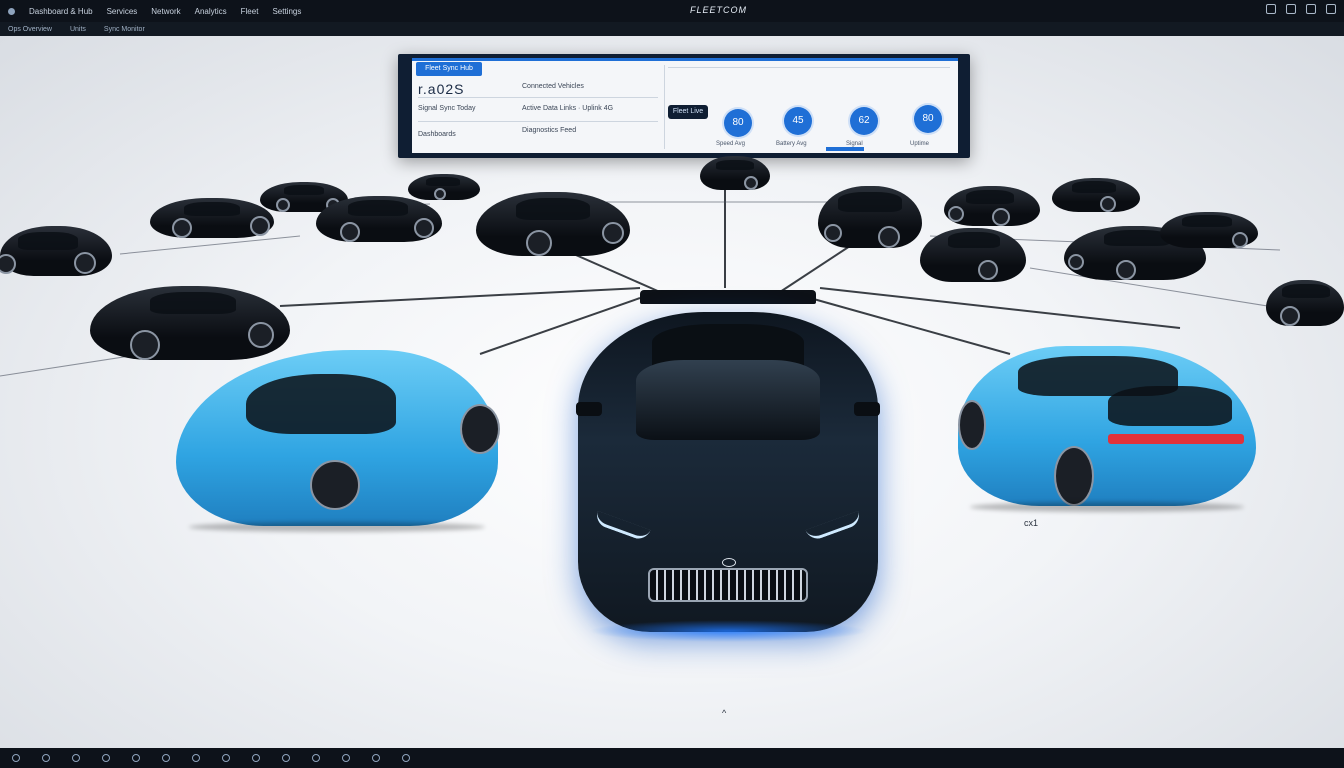 This screenshot has height=768, width=1344. What do you see at coordinates (1291, 9) in the screenshot?
I see `notification-icon` at bounding box center [1291, 9].